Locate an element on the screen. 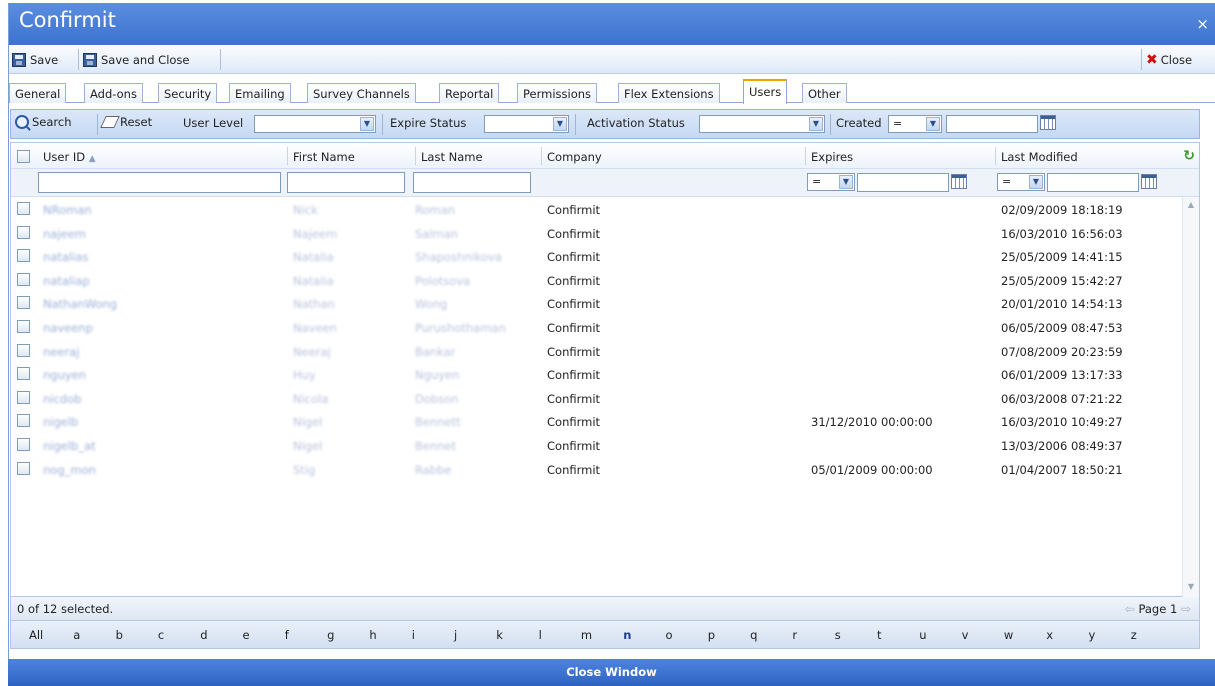  expires-operator-select: = ▼ is located at coordinates (831, 182).